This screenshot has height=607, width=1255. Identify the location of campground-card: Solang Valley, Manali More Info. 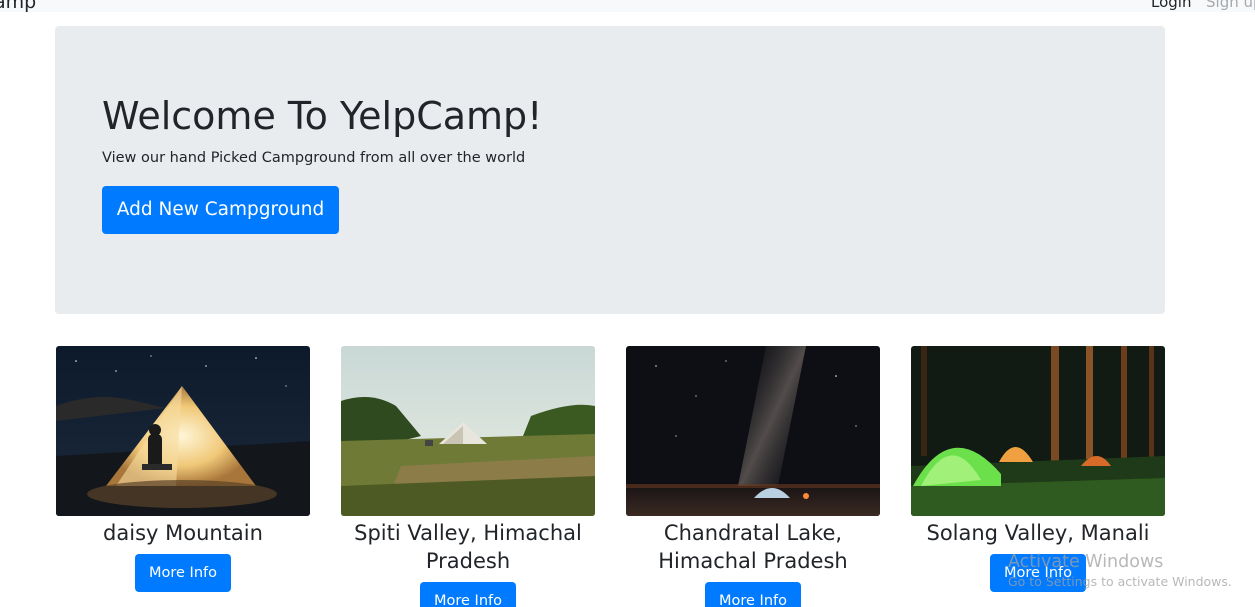
(1038, 469).